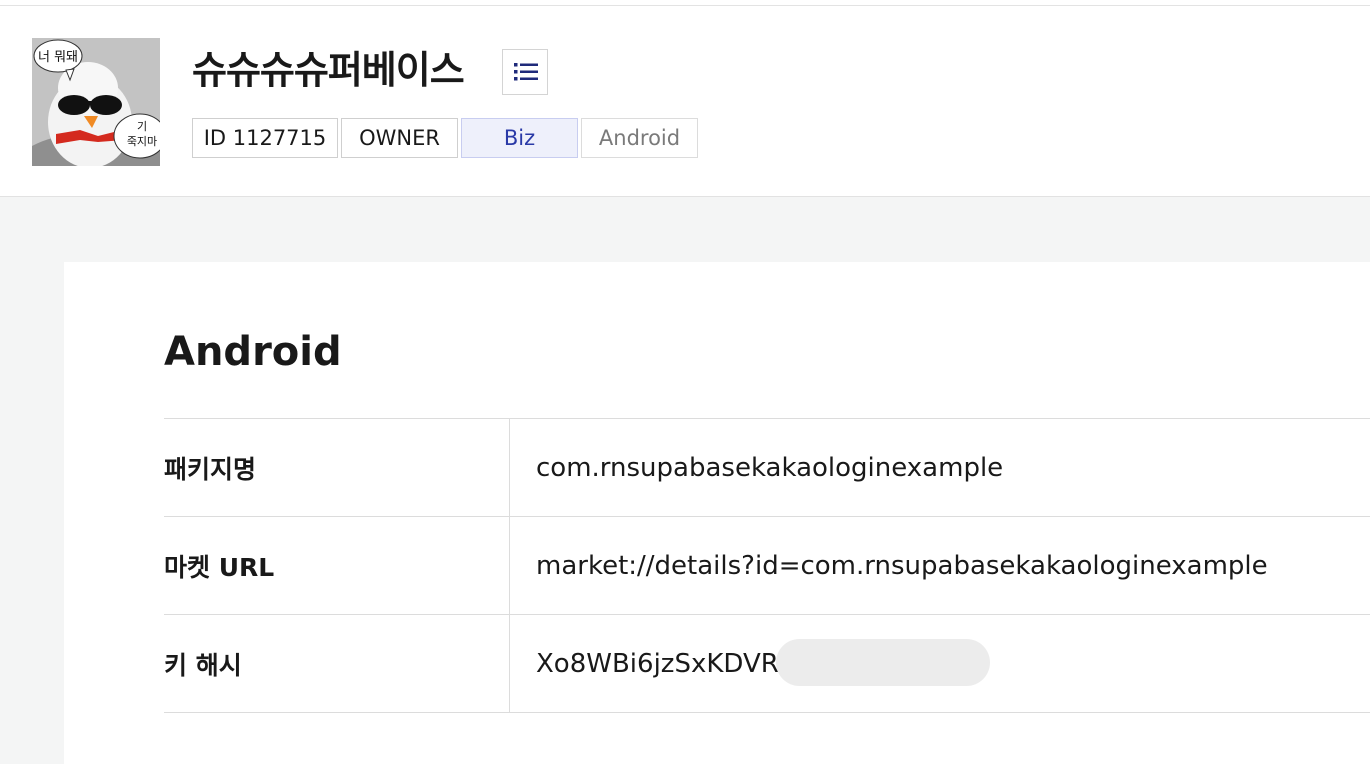 Image resolution: width=1370 pixels, height=764 pixels. What do you see at coordinates (639, 138) in the screenshot?
I see `platform-badge: Android` at bounding box center [639, 138].